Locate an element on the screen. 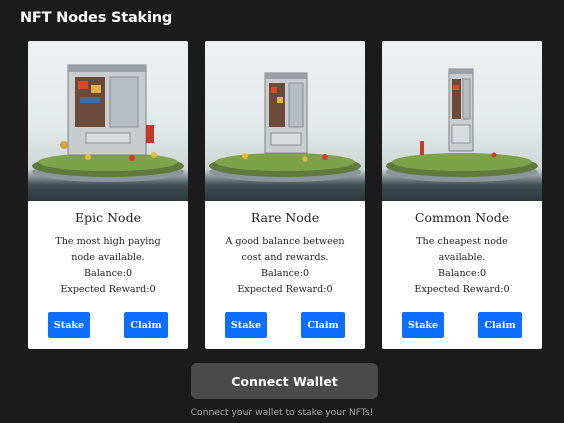  node-image-epic is located at coordinates (108, 121).